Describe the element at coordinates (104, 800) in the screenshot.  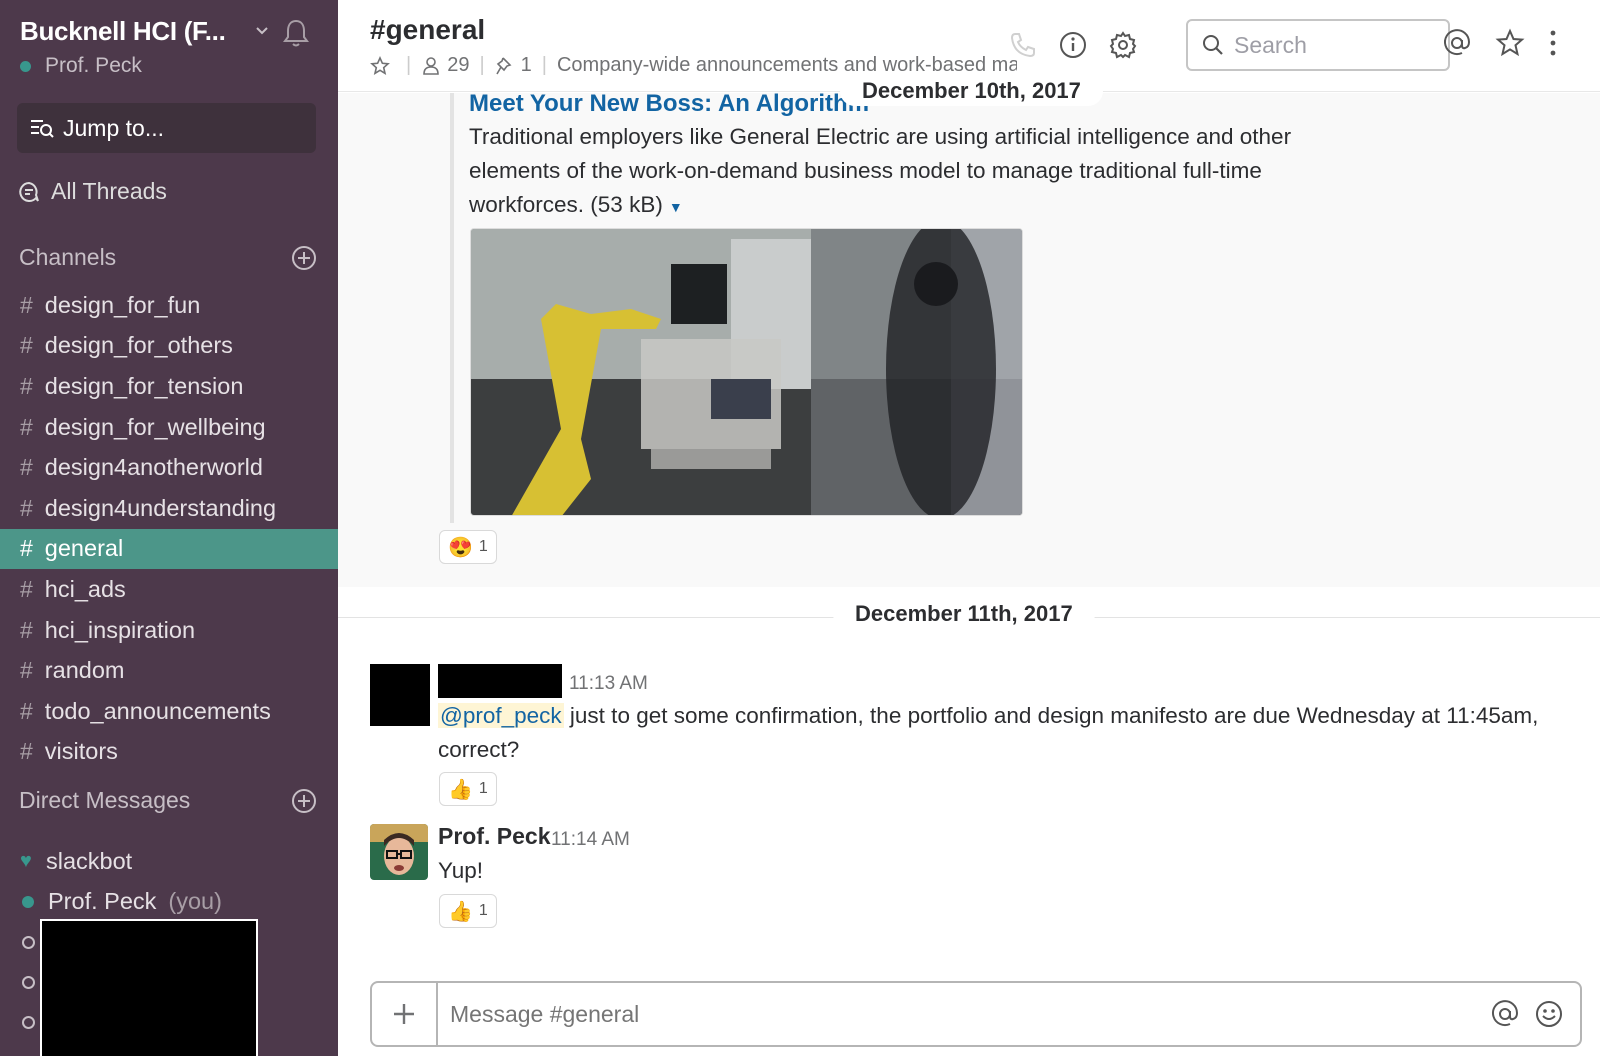
I see `direct-messages-header: Direct Messages` at that location.